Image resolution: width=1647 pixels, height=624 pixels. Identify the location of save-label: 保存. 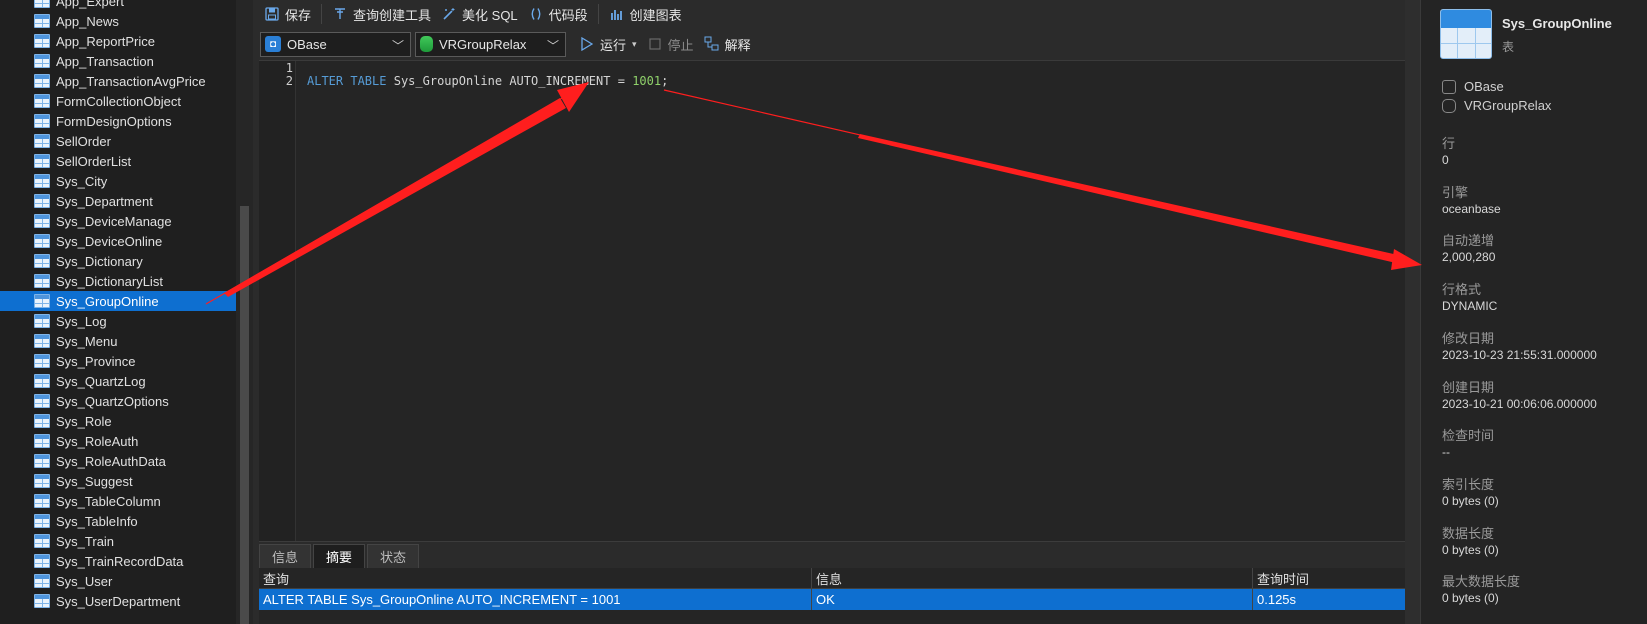
(298, 15).